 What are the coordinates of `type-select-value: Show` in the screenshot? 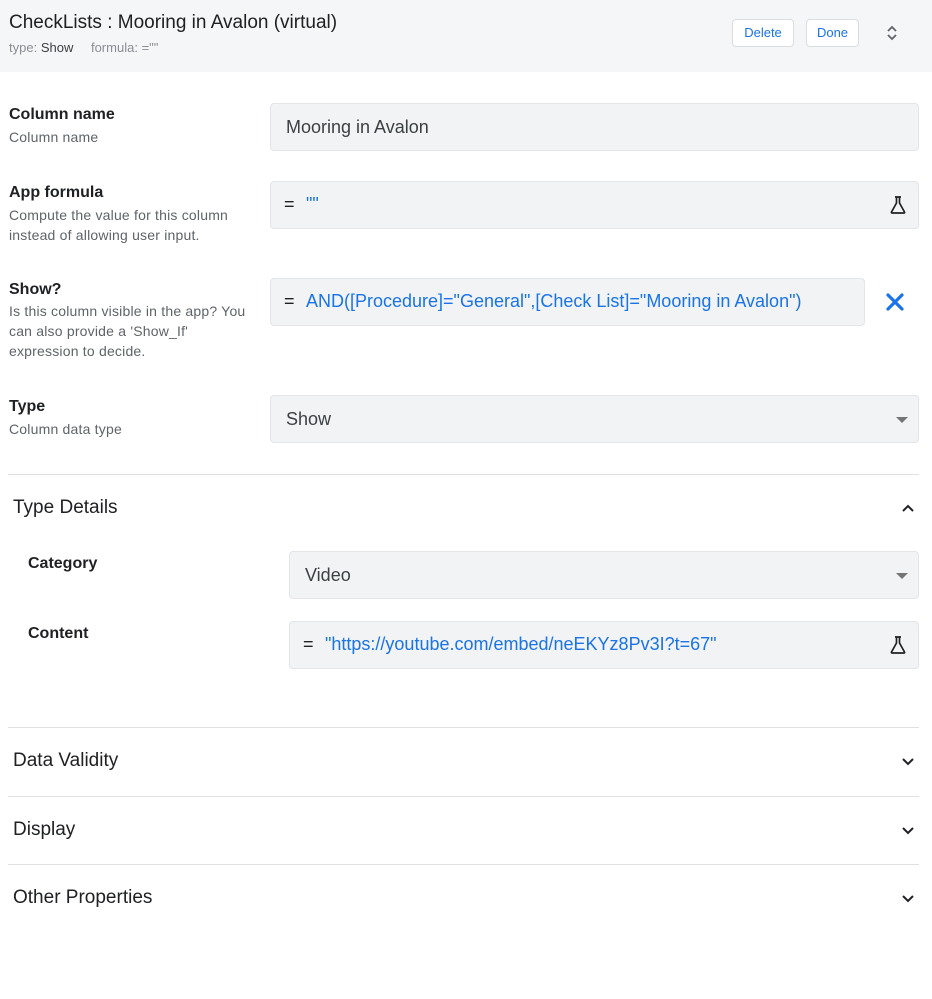 It's located at (309, 419).